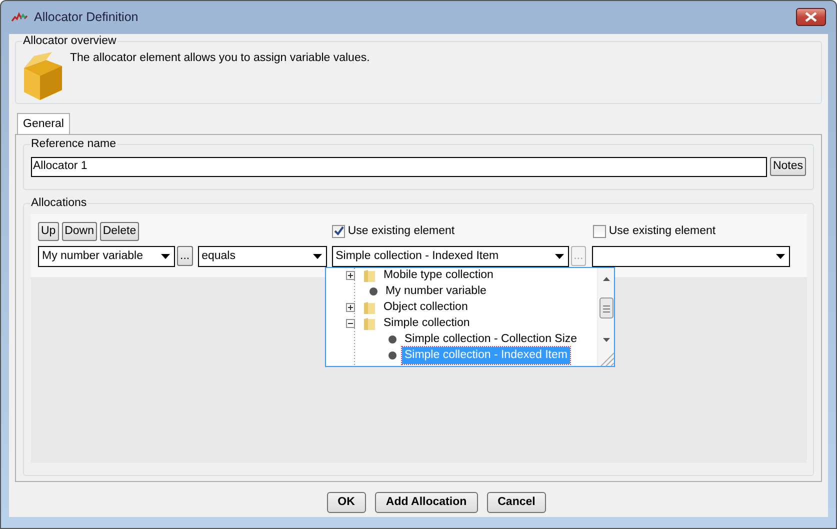 This screenshot has width=837, height=529. I want to click on dialog-button: Cancel, so click(516, 502).